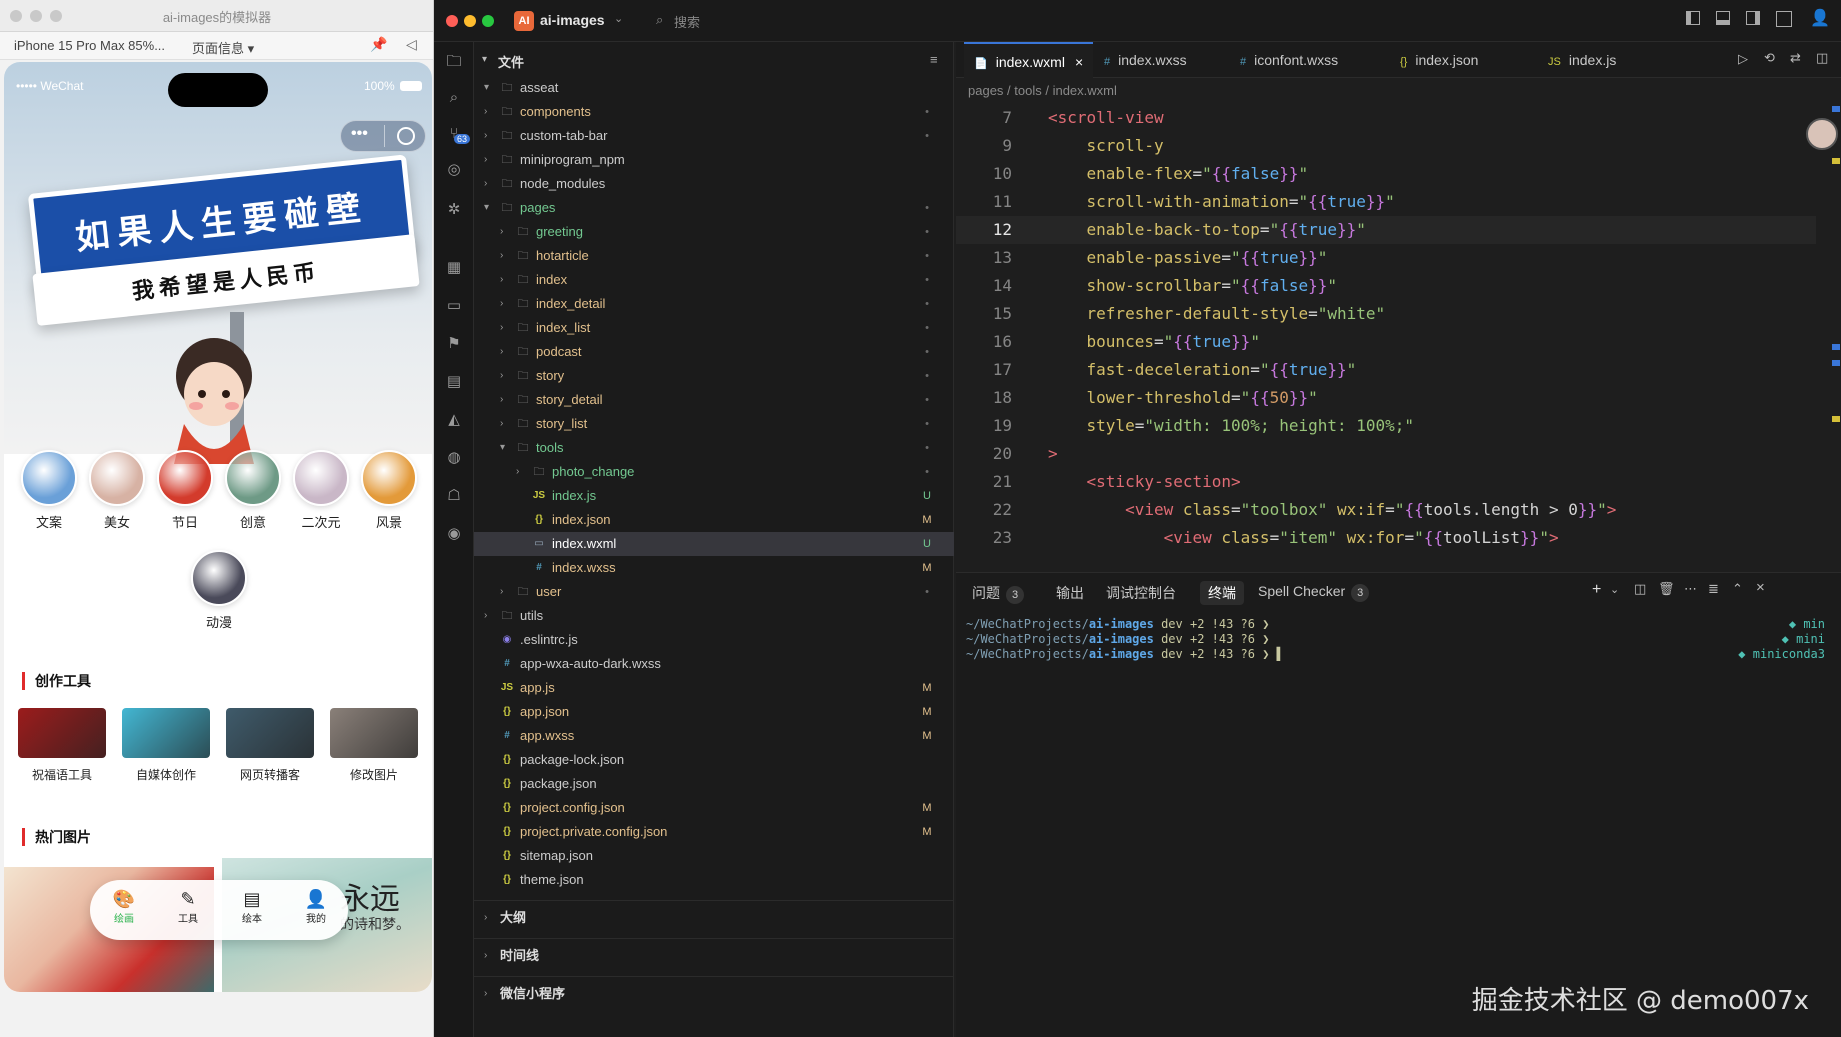 The width and height of the screenshot is (1841, 1037). I want to click on tab-iconfont-wxss: # iconfont.wxss, so click(1289, 60).